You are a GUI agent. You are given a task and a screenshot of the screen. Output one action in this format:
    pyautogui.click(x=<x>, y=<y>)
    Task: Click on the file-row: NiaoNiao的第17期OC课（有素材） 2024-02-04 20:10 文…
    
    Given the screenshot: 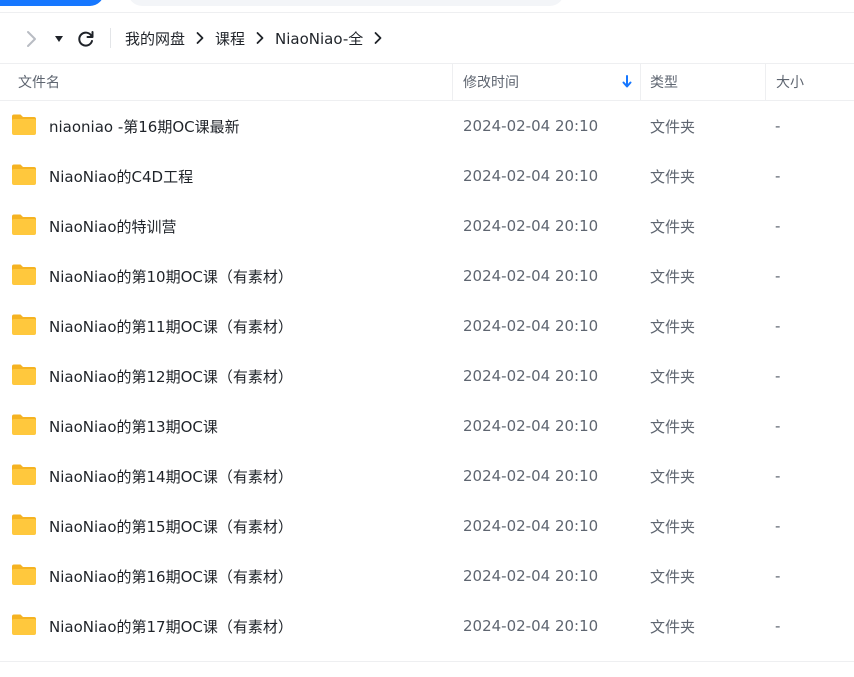 What is the action you would take?
    pyautogui.click(x=427, y=626)
    